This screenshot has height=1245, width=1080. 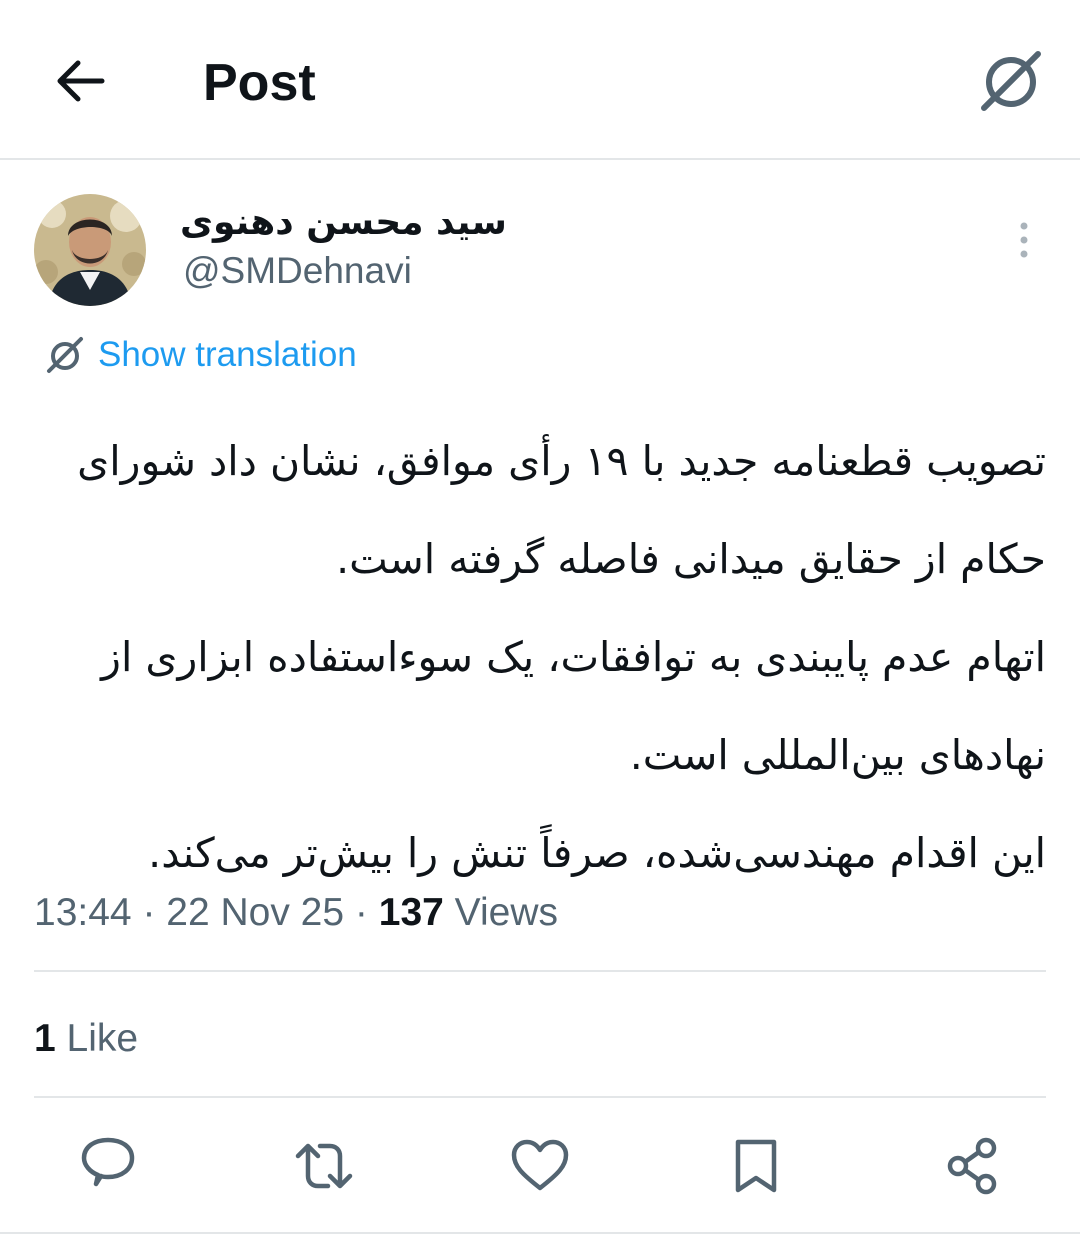 I want to click on grok-icon, so click(x=1011, y=81).